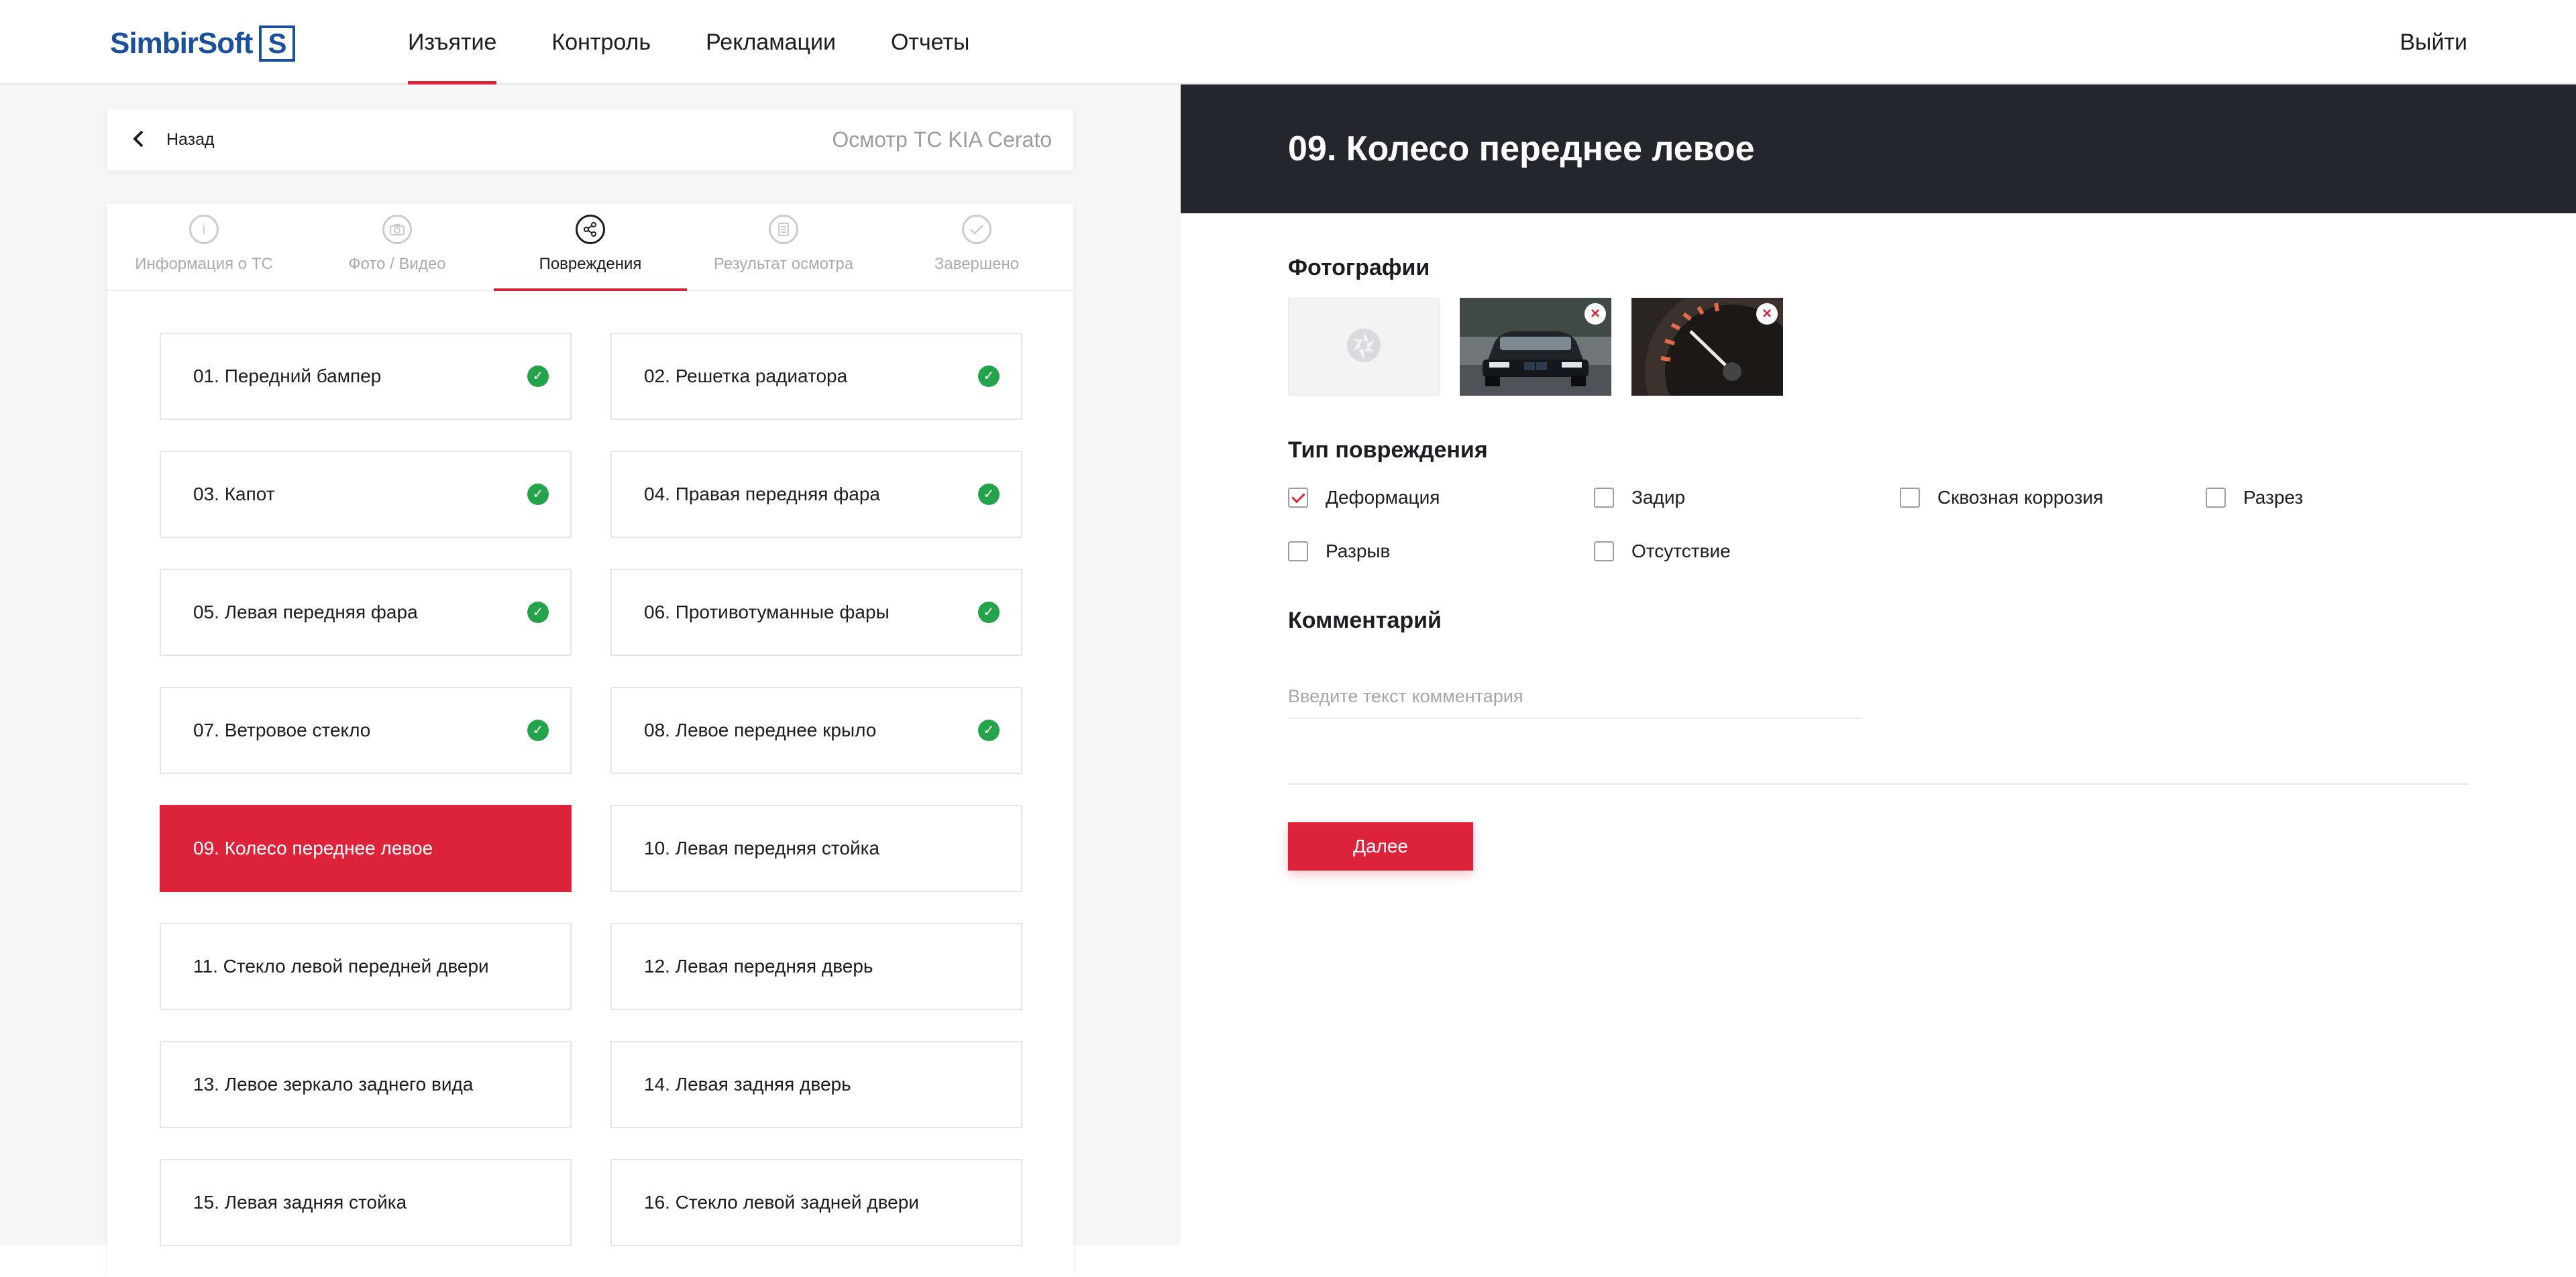 This screenshot has height=1277, width=2576. I want to click on part-item-05: 05. Левая передняя фара ✓, so click(366, 612).